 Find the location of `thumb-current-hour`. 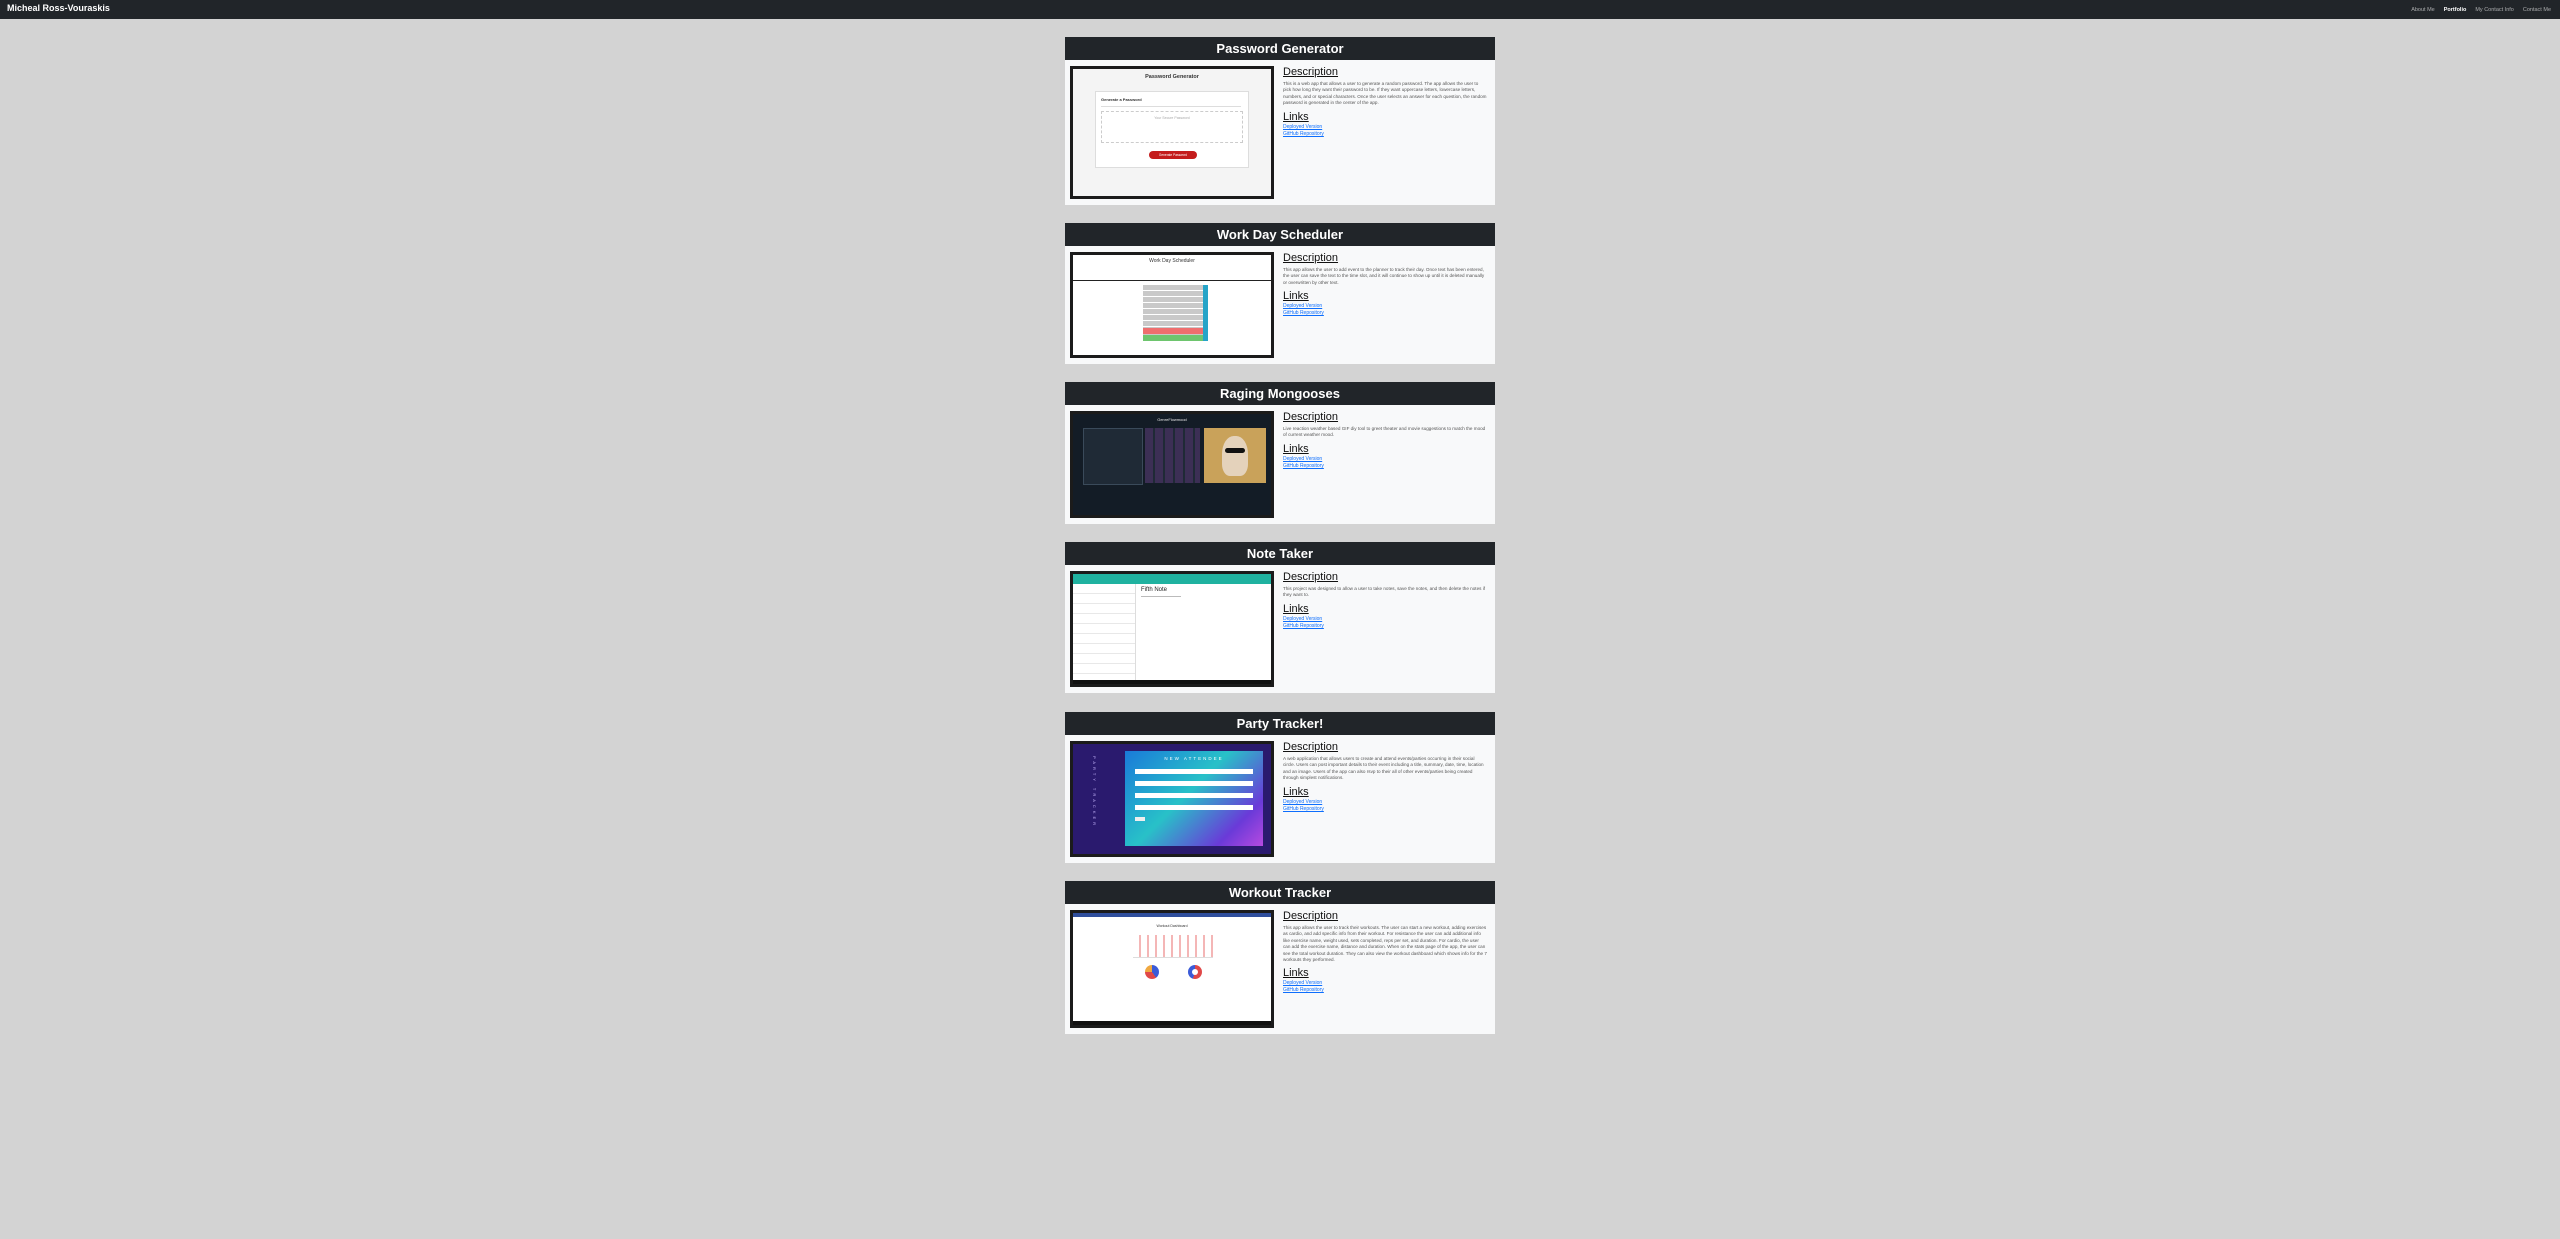

thumb-current-hour is located at coordinates (1173, 331).